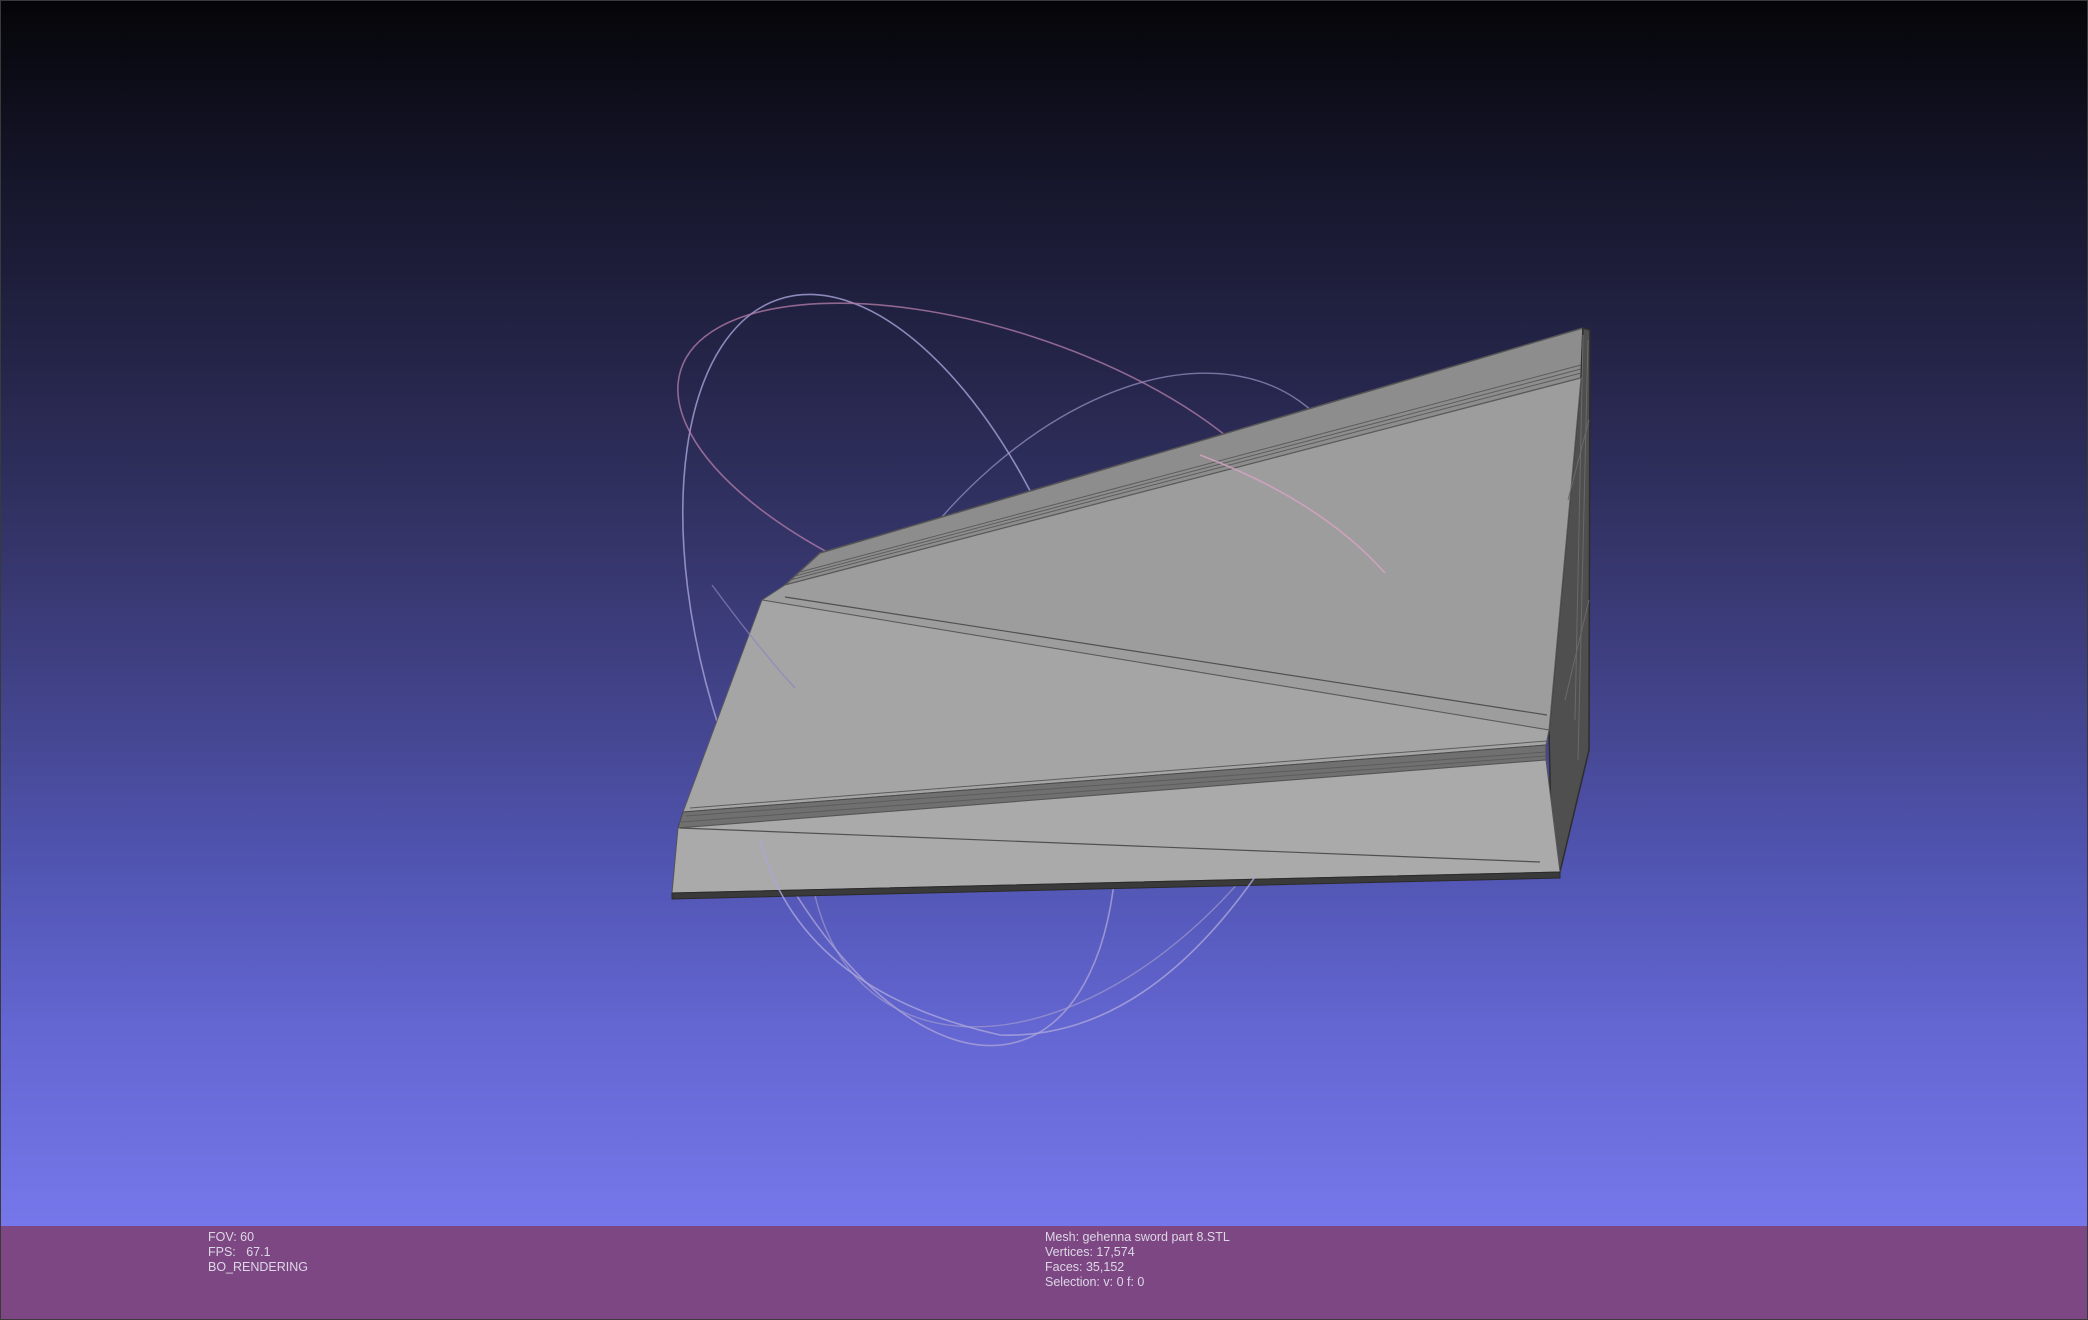  What do you see at coordinates (1085, 1267) in the screenshot?
I see `faces-readout: Faces: 35,152` at bounding box center [1085, 1267].